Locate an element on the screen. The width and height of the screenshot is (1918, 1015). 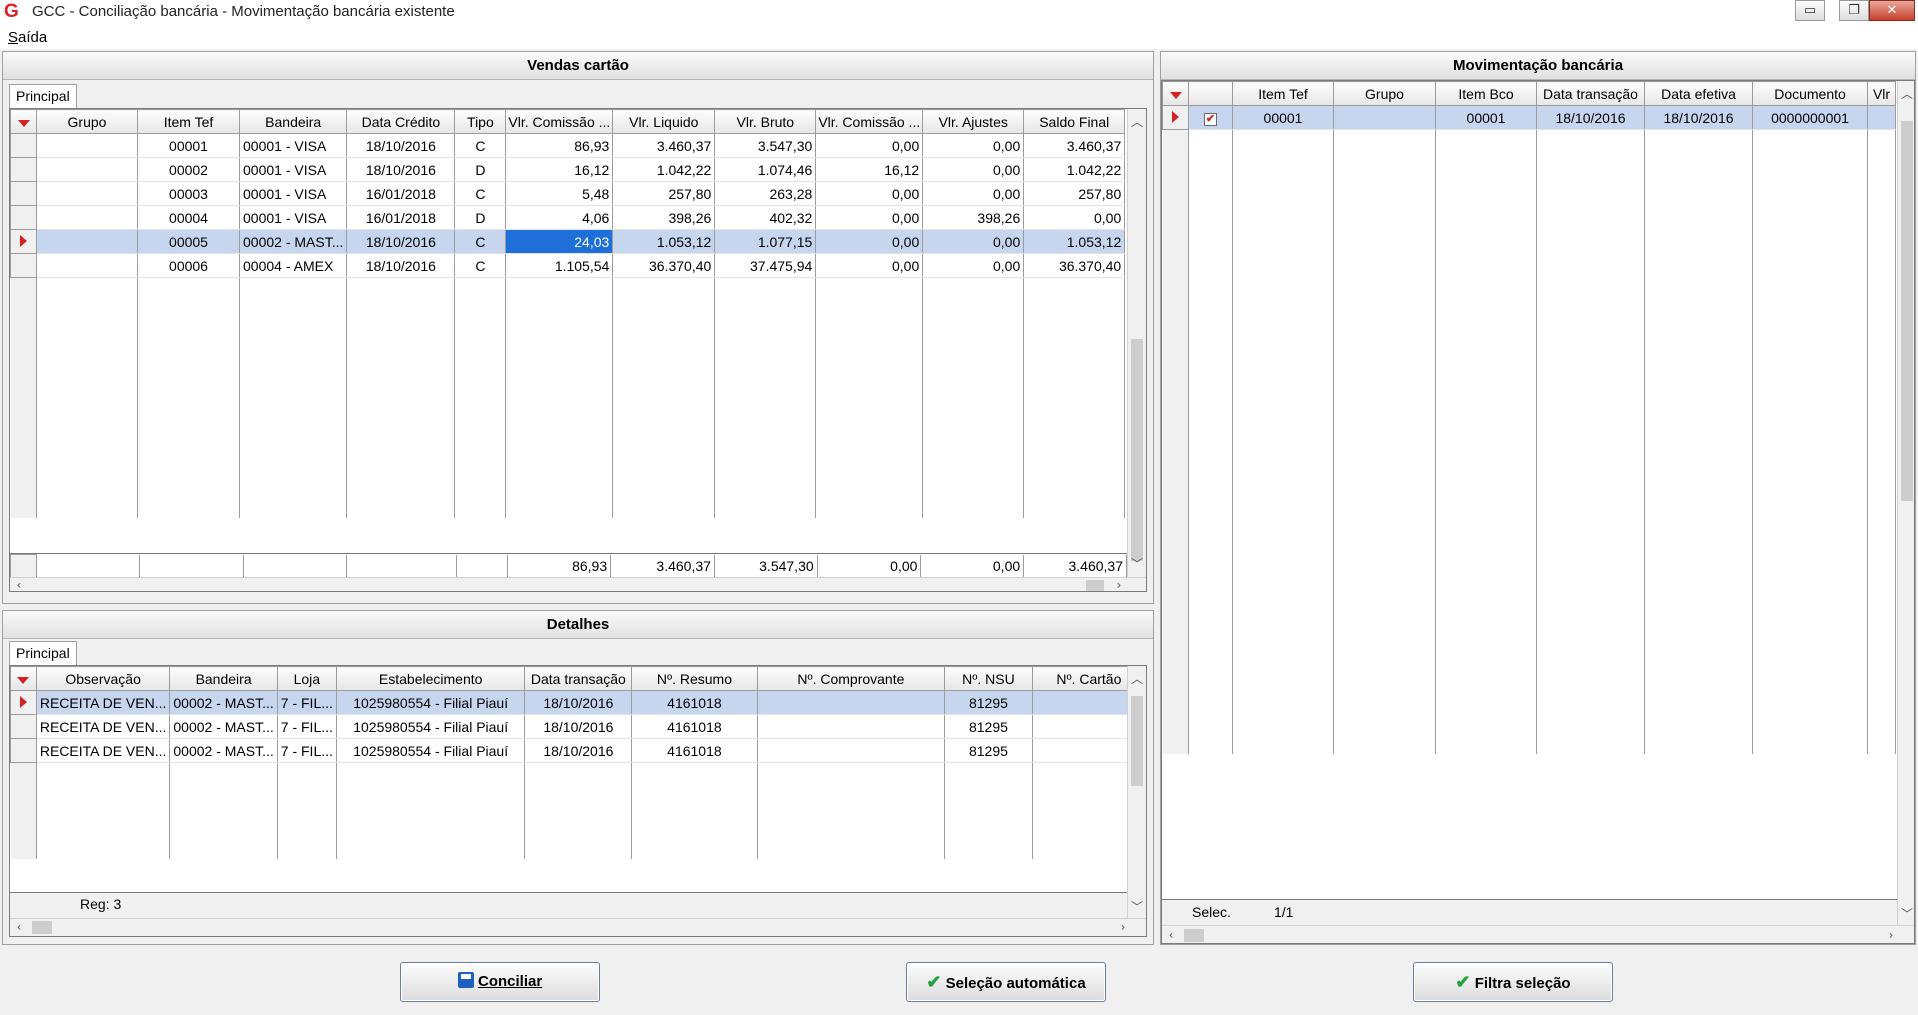
vendas-col-header: Vlr. Ajustes is located at coordinates (973, 121).